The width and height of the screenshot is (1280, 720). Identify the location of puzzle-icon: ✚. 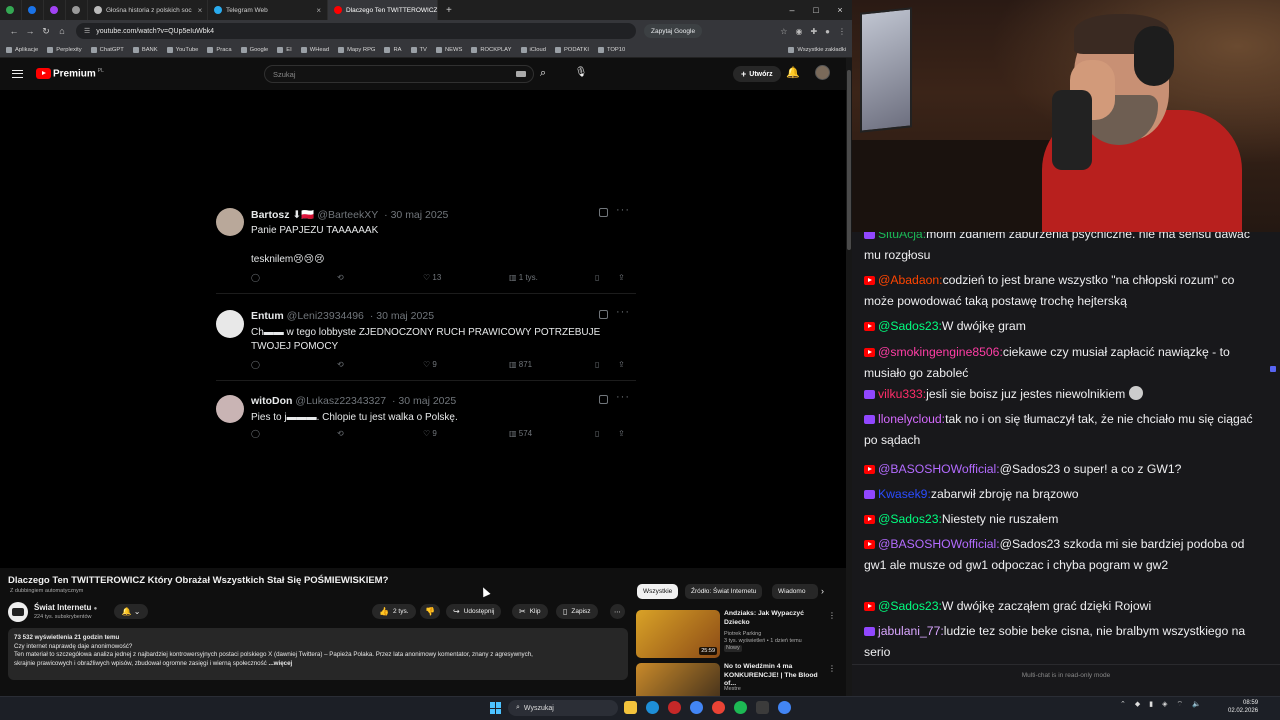
(813, 31).